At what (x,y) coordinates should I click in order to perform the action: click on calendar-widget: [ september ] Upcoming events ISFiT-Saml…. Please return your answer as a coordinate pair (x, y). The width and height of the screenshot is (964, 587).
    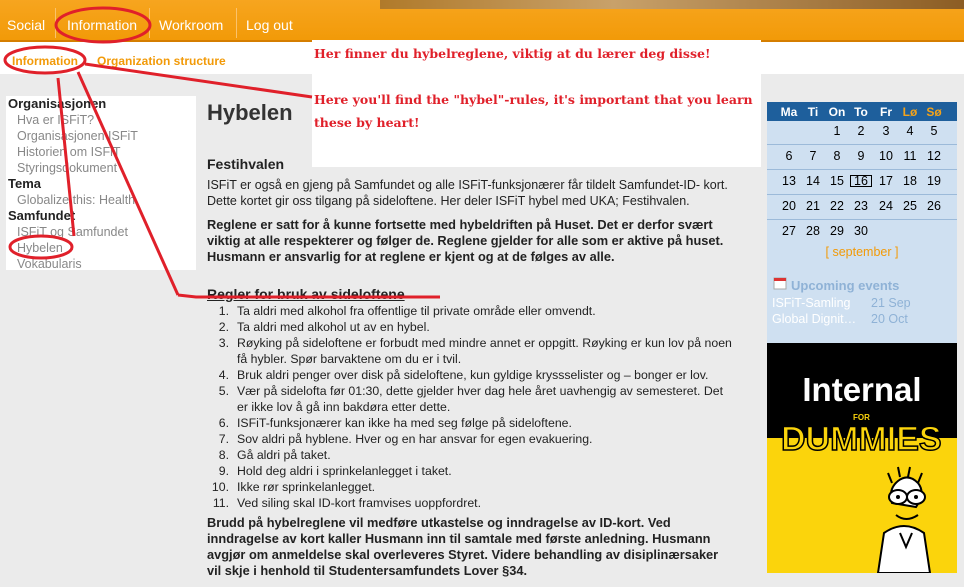
    Looking at the image, I should click on (862, 223).